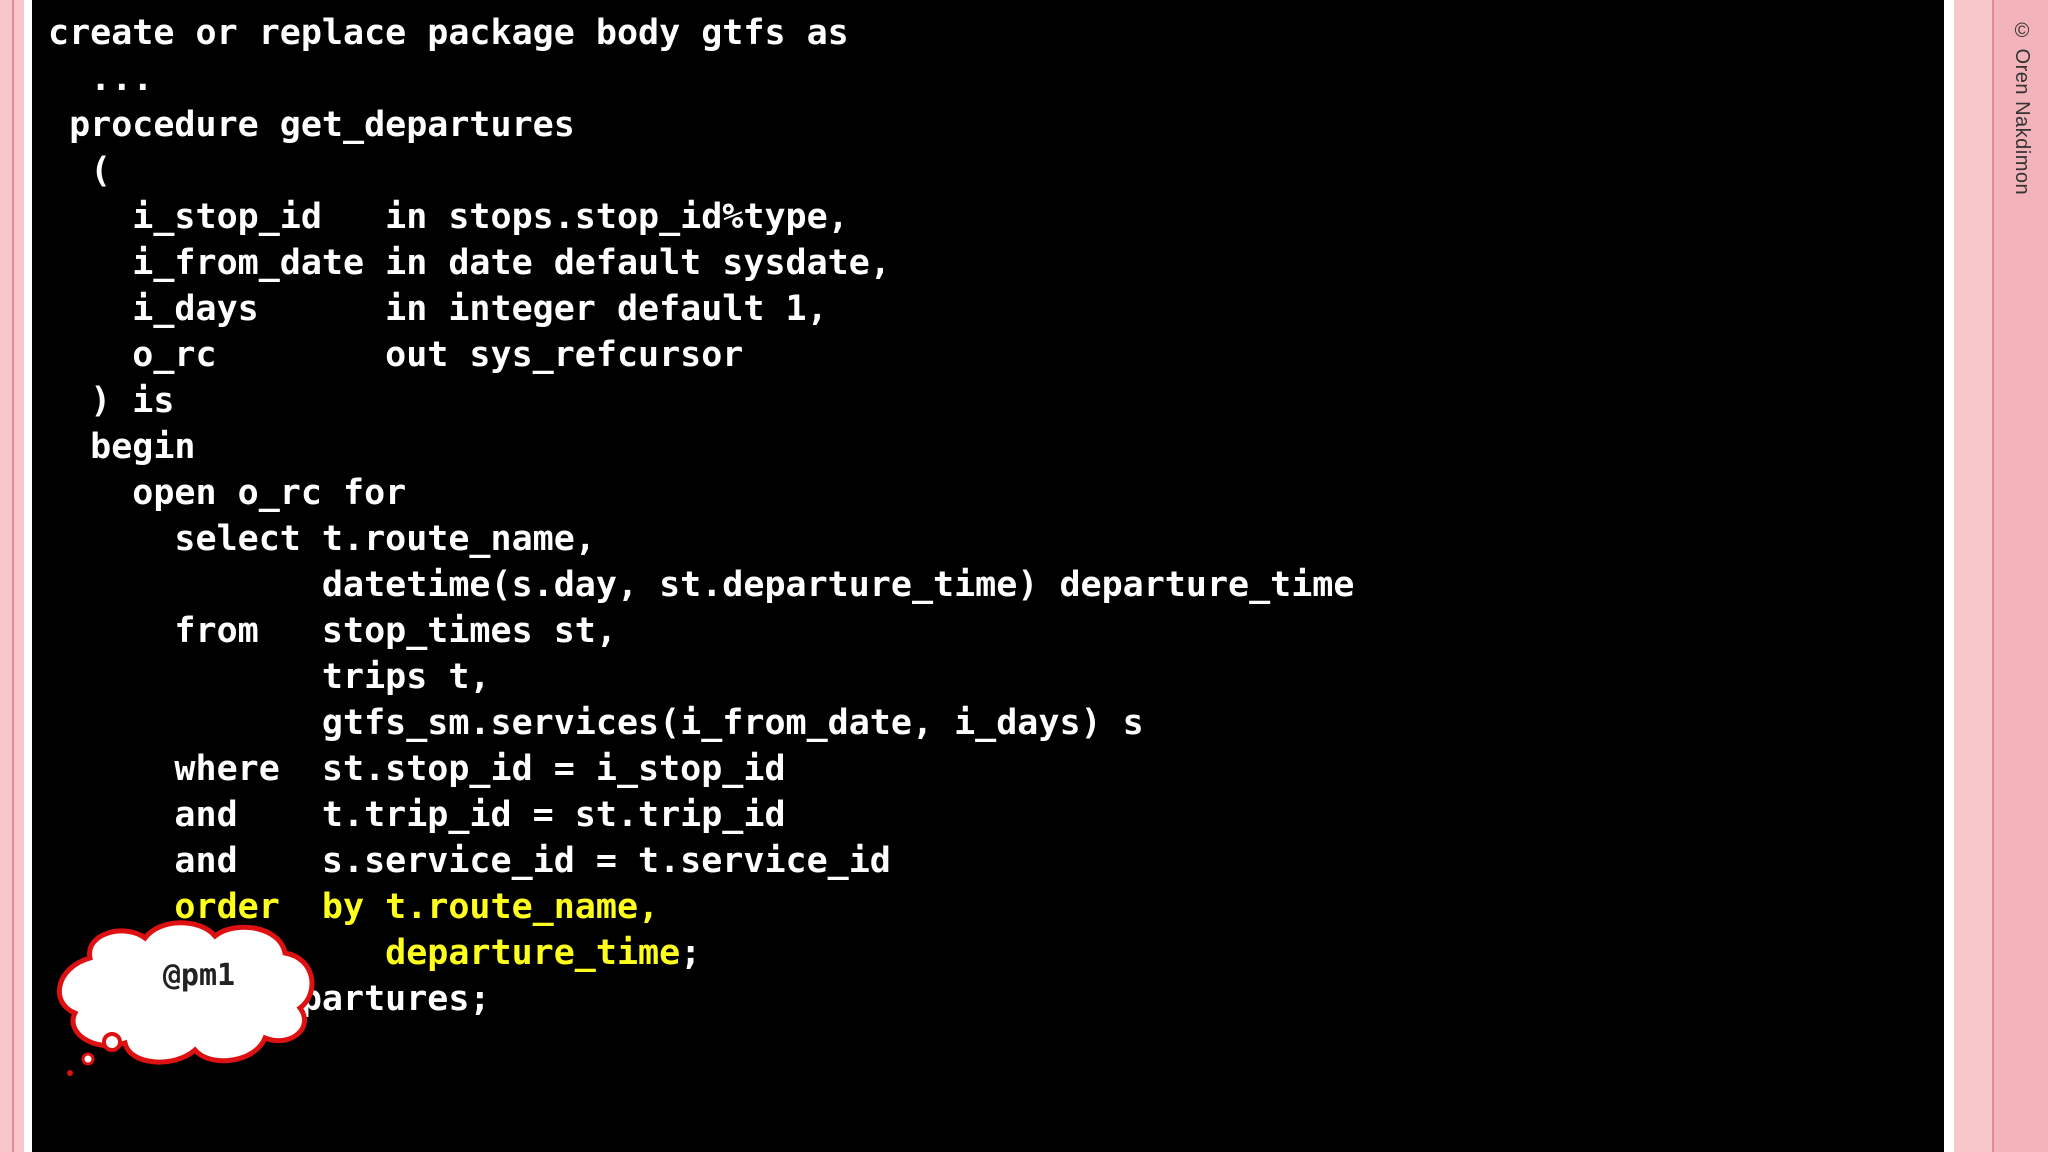 This screenshot has height=1152, width=2048. Describe the element at coordinates (438, 309) in the screenshot. I see `code-line: i_days in integer default 1,` at that location.